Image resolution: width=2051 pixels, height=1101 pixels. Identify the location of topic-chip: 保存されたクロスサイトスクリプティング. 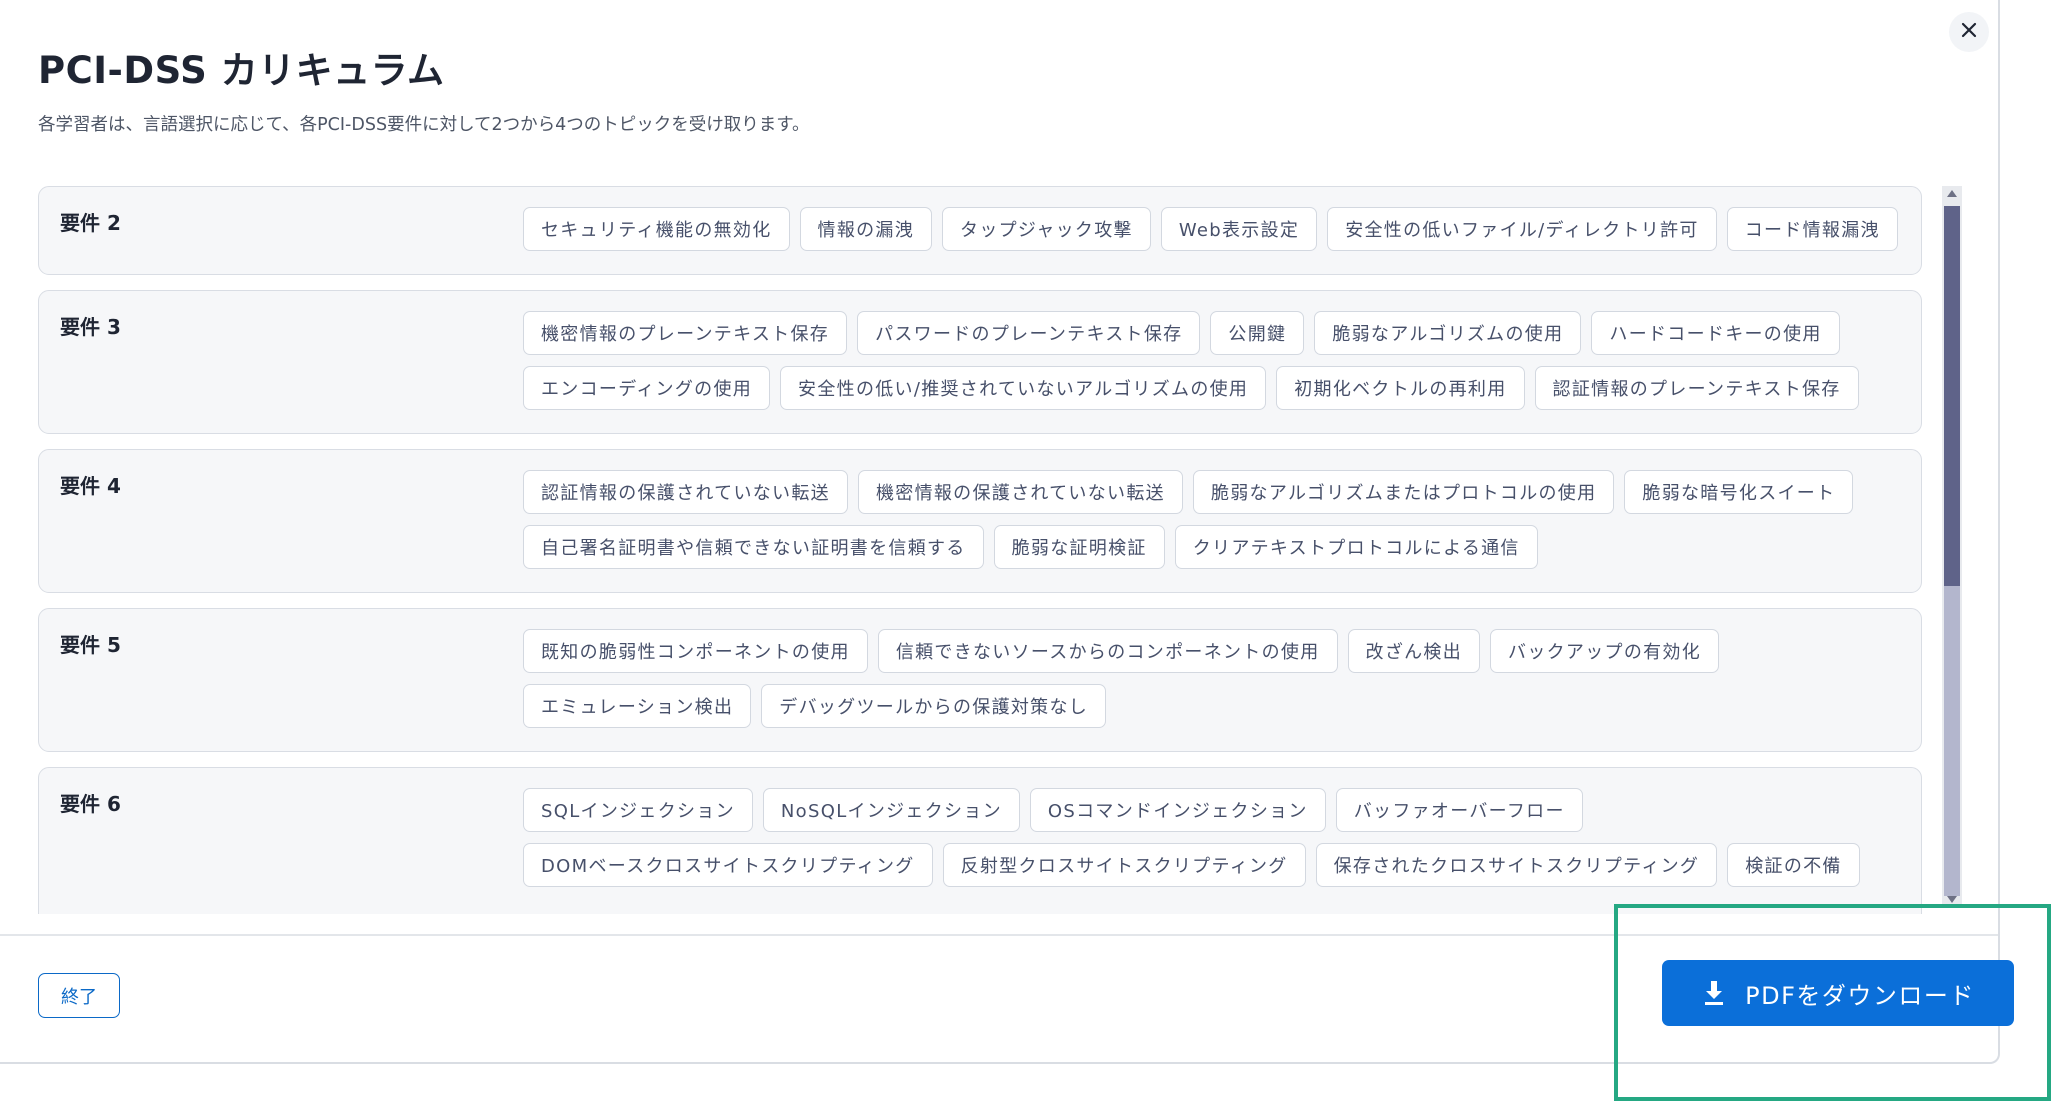
(1516, 865).